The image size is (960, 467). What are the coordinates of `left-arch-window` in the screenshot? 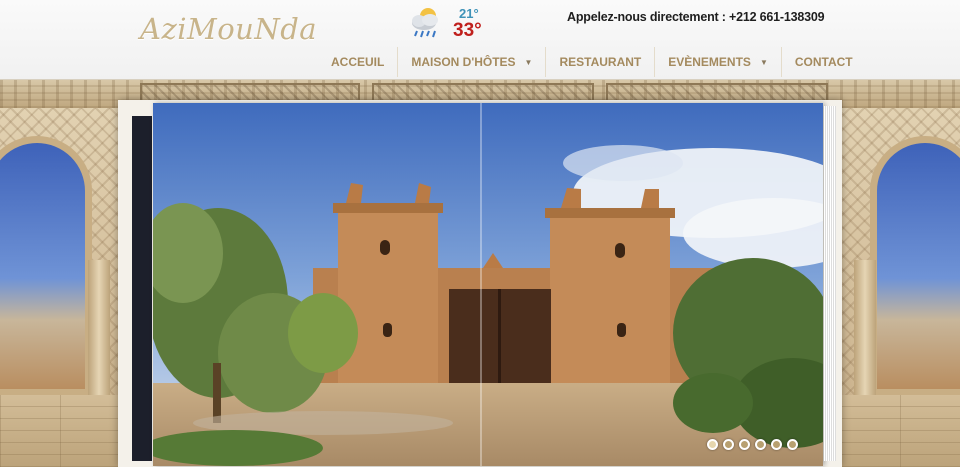 It's located at (46, 266).